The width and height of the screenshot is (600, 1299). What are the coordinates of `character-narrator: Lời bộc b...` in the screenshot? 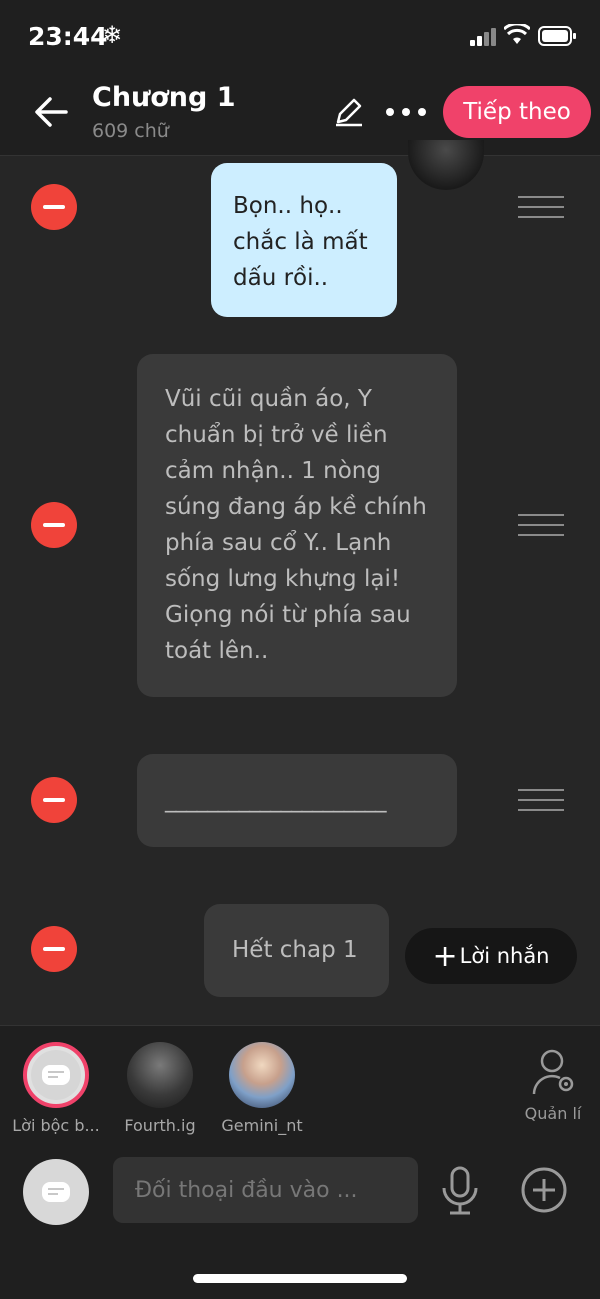 It's located at (56, 1088).